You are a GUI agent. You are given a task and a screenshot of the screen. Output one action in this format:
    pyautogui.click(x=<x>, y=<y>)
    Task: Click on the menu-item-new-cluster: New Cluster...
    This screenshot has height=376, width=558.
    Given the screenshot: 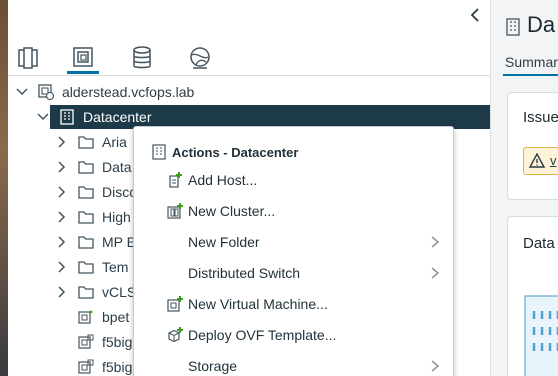 What is the action you would take?
    pyautogui.click(x=293, y=211)
    